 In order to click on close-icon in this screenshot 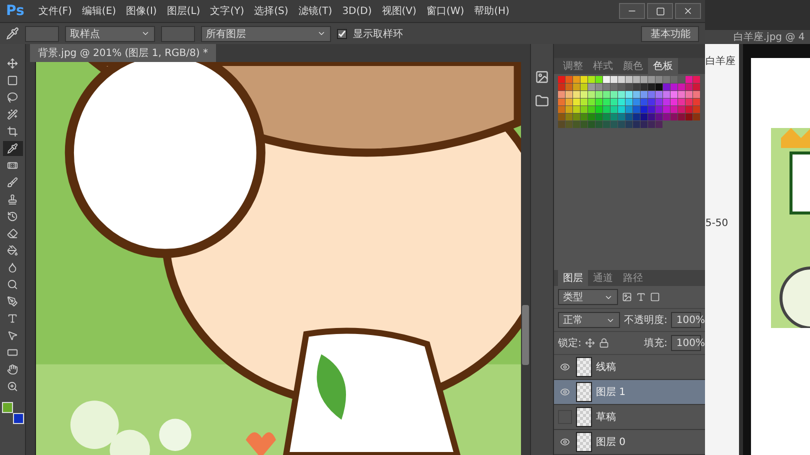, I will do `click(688, 11)`.